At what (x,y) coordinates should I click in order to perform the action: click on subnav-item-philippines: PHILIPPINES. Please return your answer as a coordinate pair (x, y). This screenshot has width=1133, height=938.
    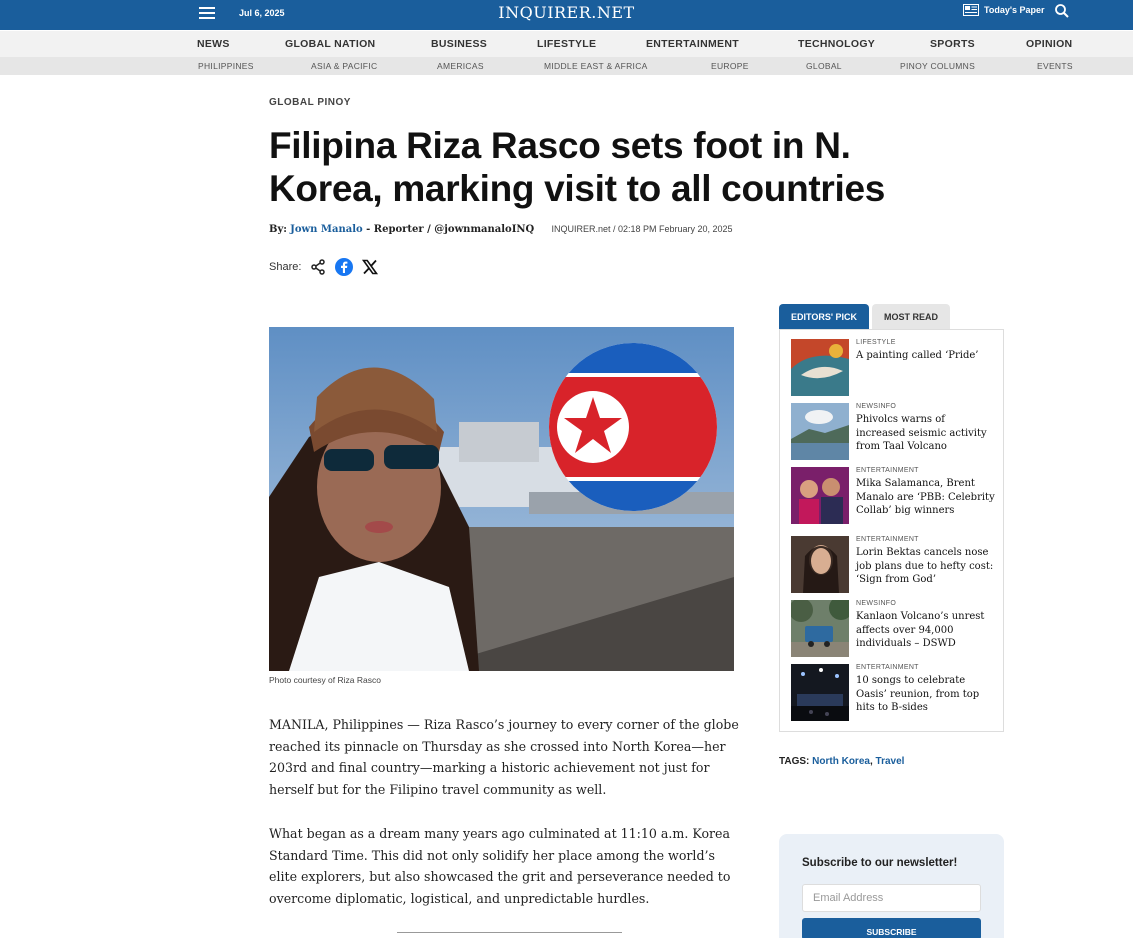
    Looking at the image, I should click on (226, 66).